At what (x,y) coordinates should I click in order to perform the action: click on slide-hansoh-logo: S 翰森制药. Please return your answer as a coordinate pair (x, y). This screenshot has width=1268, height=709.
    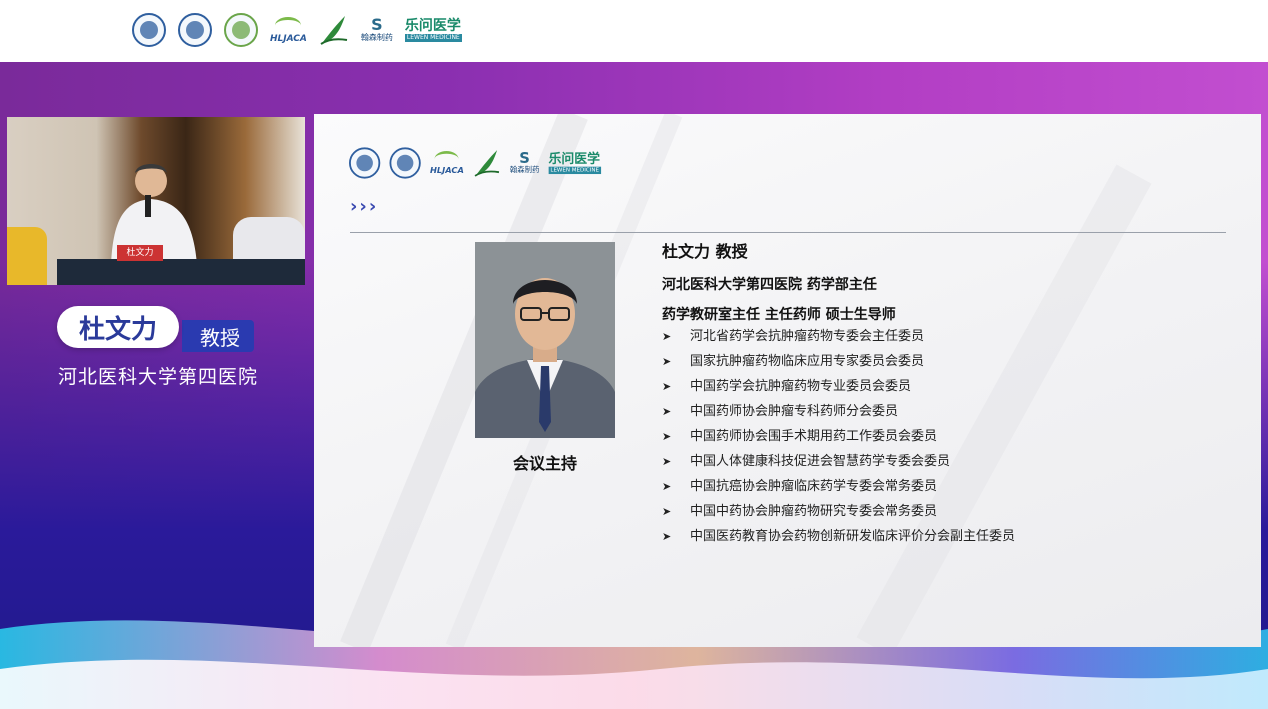
    Looking at the image, I should click on (524, 162).